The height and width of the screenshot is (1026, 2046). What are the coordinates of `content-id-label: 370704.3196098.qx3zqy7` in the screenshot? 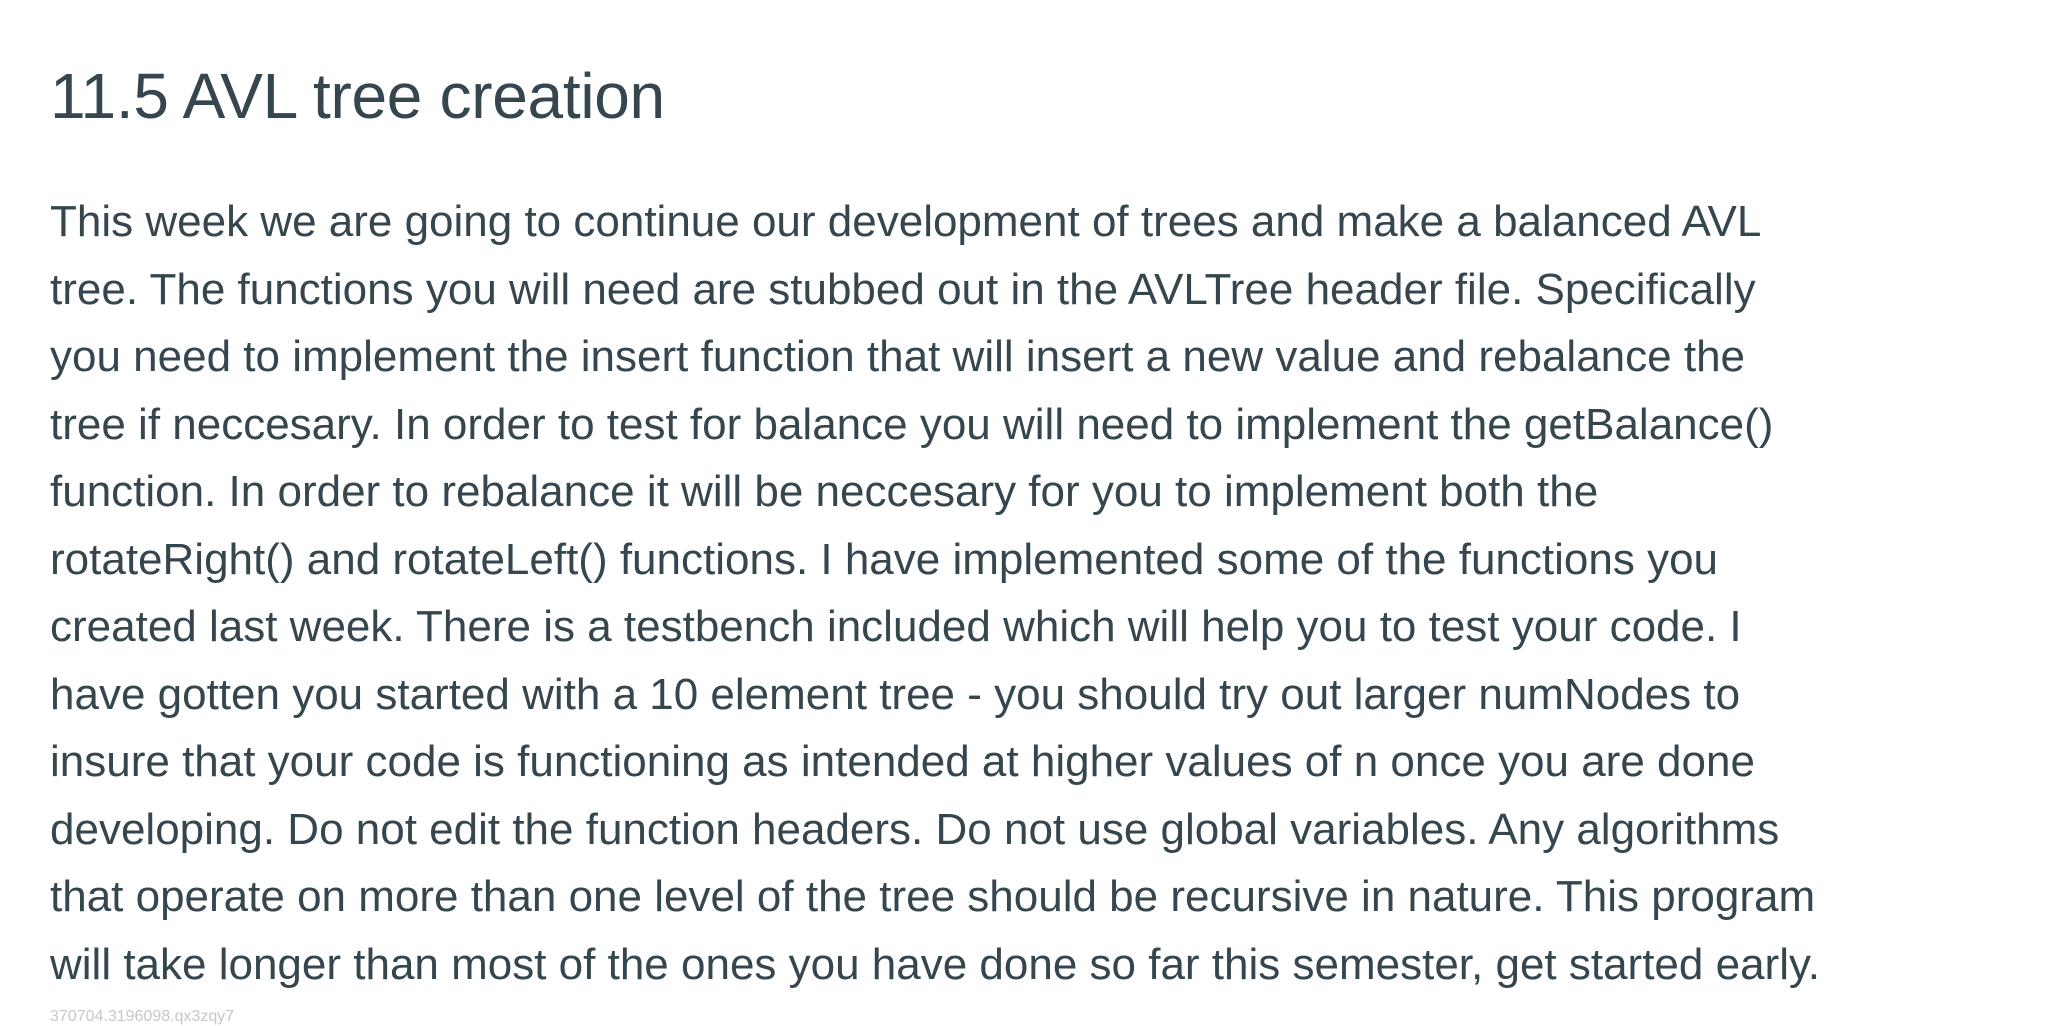 It's located at (142, 1016).